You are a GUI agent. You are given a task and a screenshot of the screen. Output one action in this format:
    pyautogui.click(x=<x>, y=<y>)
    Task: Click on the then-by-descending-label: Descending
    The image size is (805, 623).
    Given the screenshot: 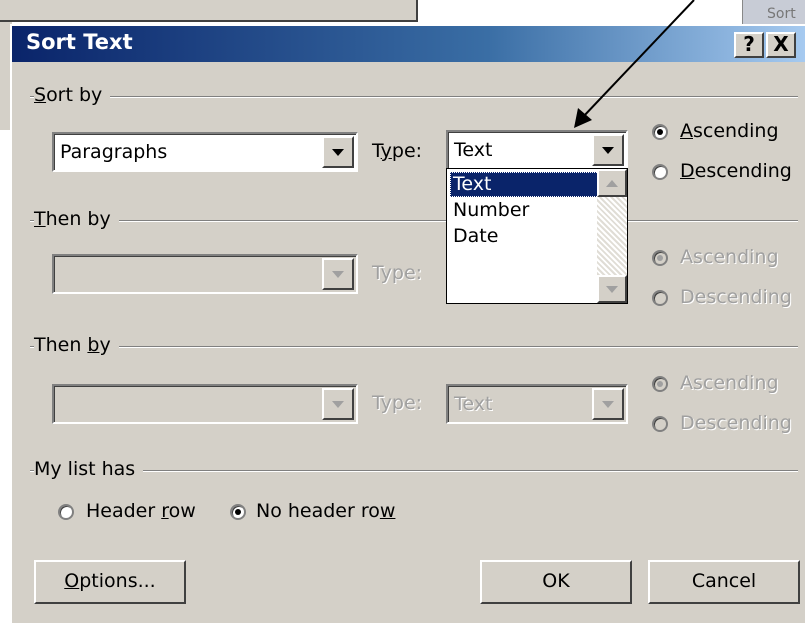 What is the action you would take?
    pyautogui.click(x=736, y=297)
    